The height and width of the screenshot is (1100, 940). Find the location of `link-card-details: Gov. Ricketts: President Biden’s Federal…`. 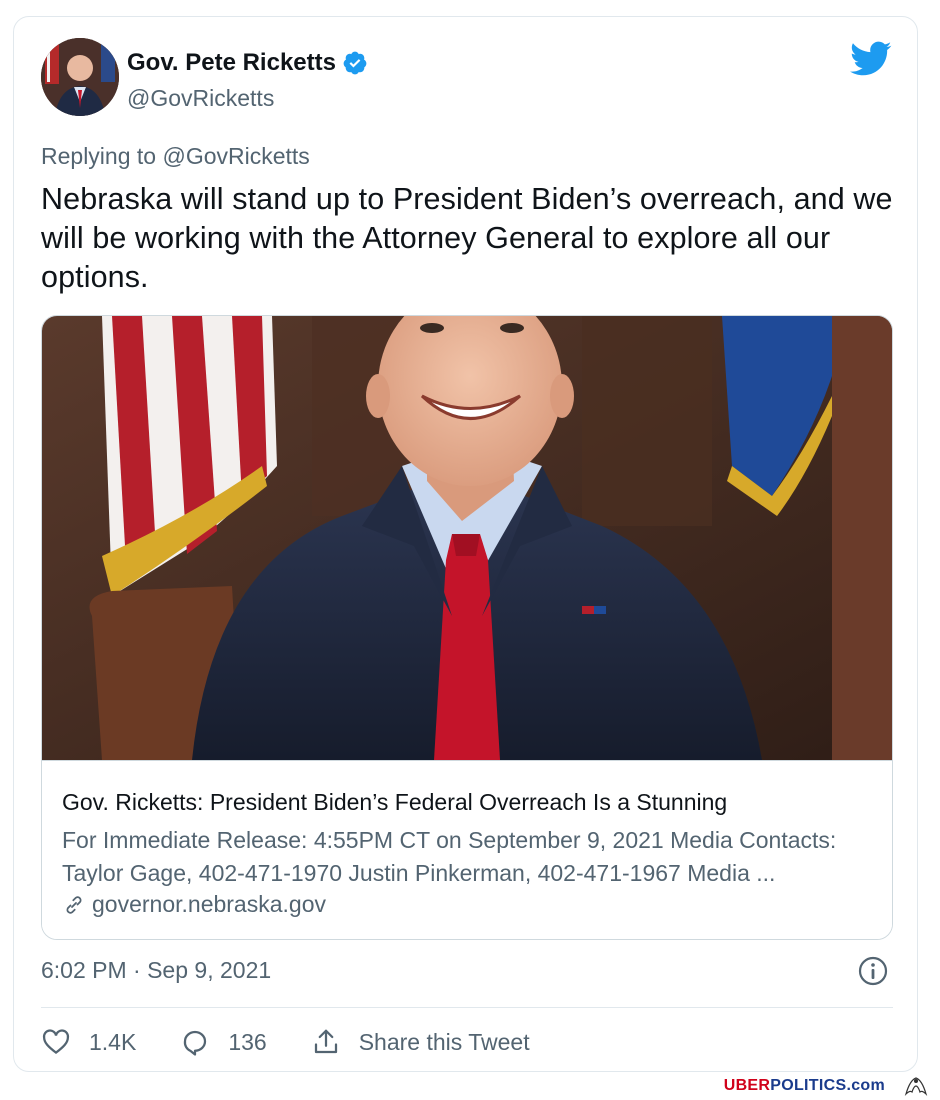

link-card-details: Gov. Ricketts: President Biden’s Federal… is located at coordinates (467, 849).